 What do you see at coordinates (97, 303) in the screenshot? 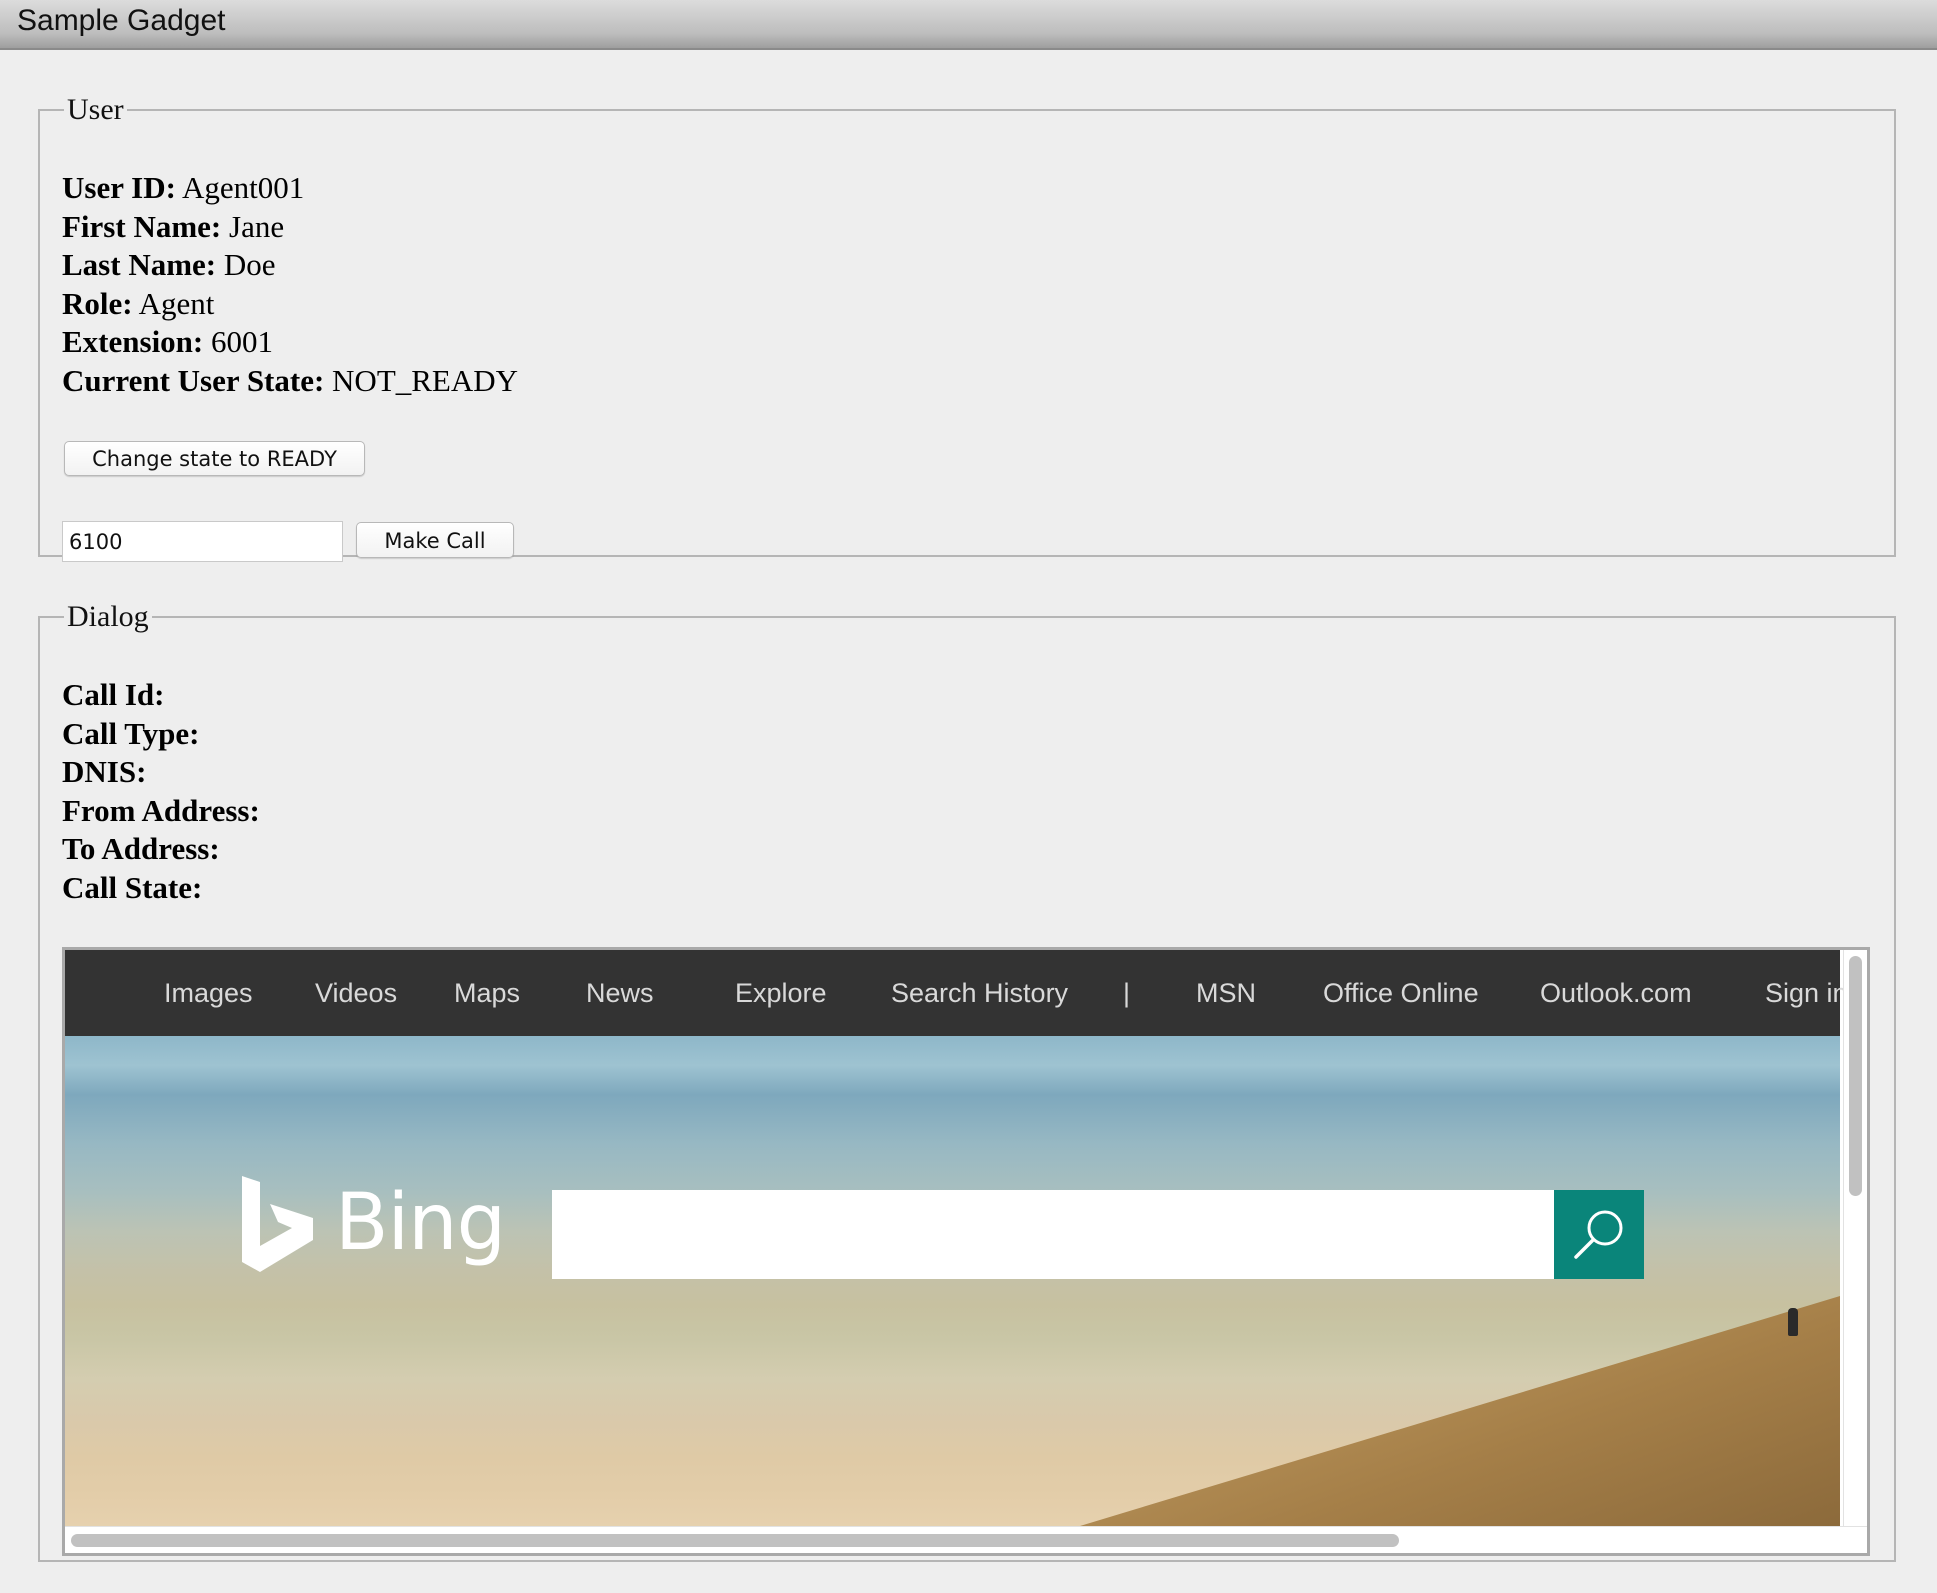
I see `field-label: Role:` at bounding box center [97, 303].